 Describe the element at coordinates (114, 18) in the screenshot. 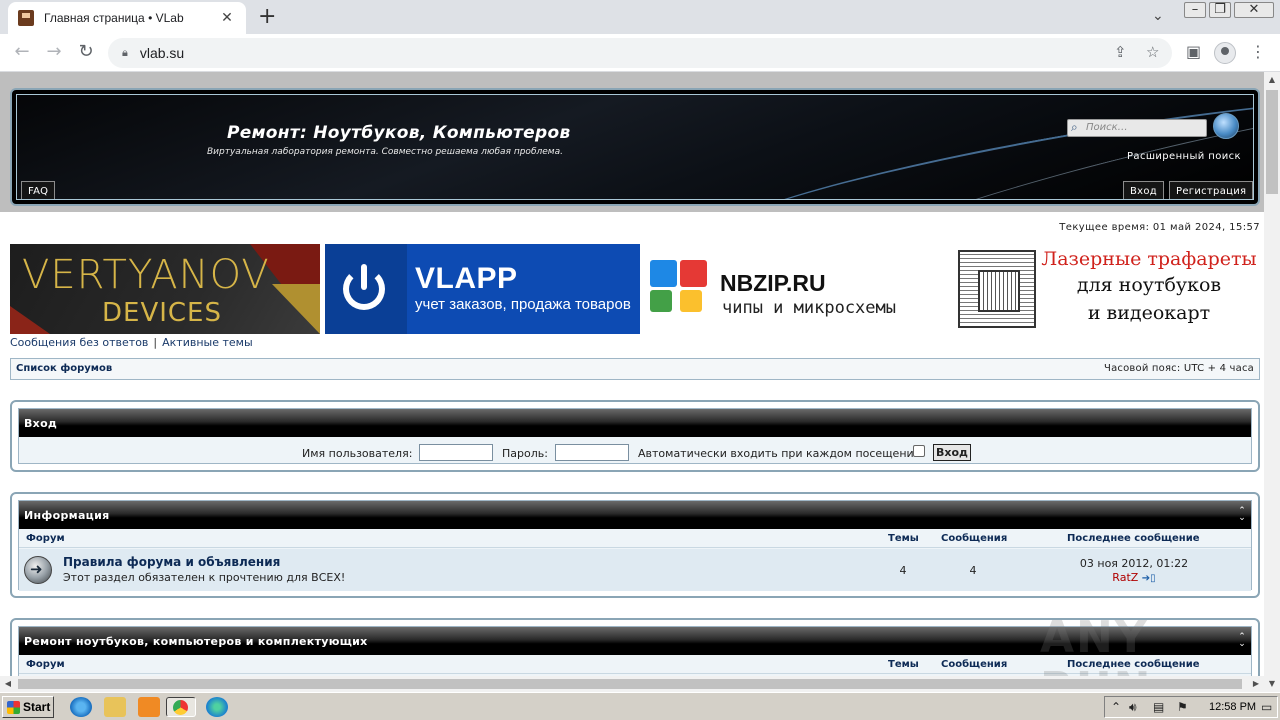

I see `tab-title: Главная страница • VLab` at that location.